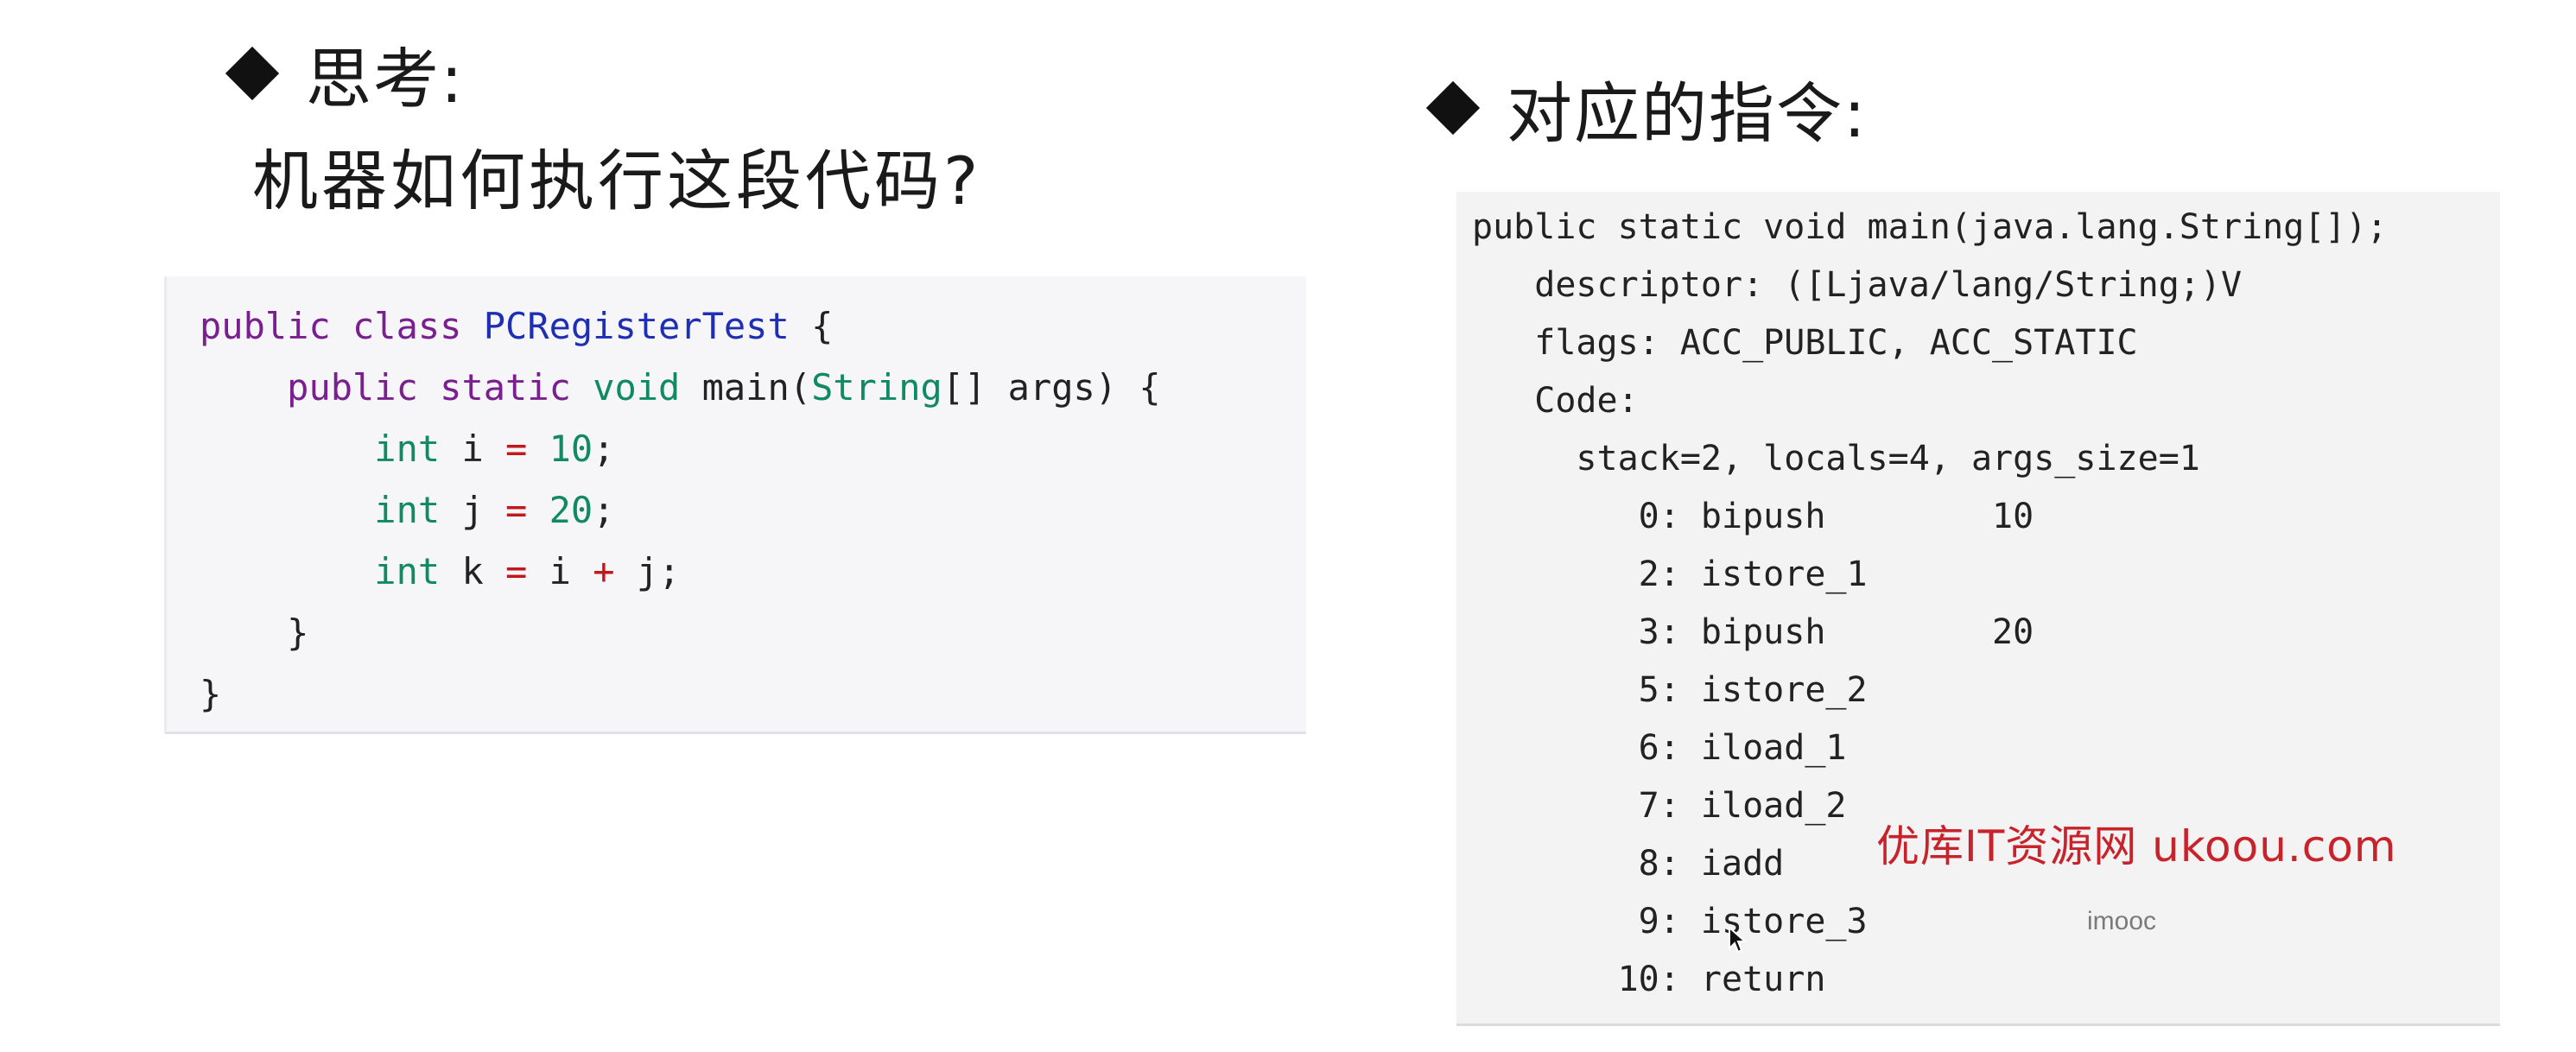 This screenshot has width=2576, height=1052. Describe the element at coordinates (385, 79) in the screenshot. I see `left-heading-title: 思考:` at that location.